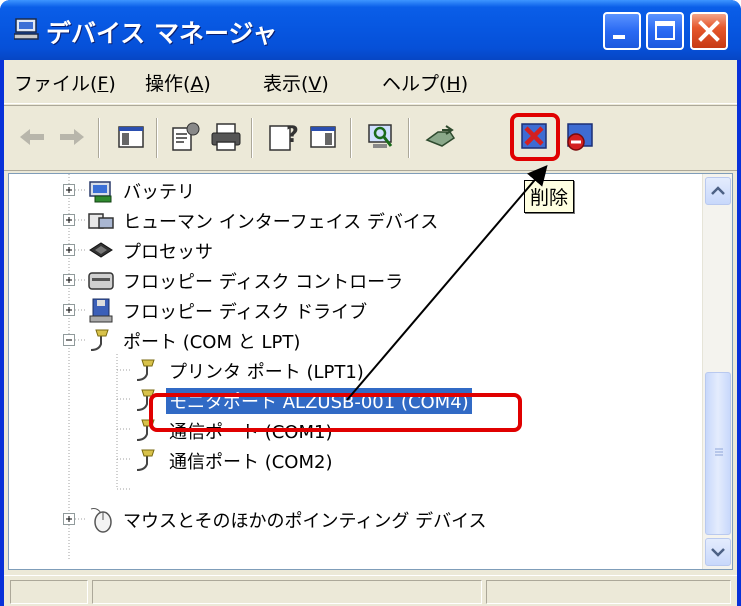  I want to click on update-driver-icon, so click(441, 137).